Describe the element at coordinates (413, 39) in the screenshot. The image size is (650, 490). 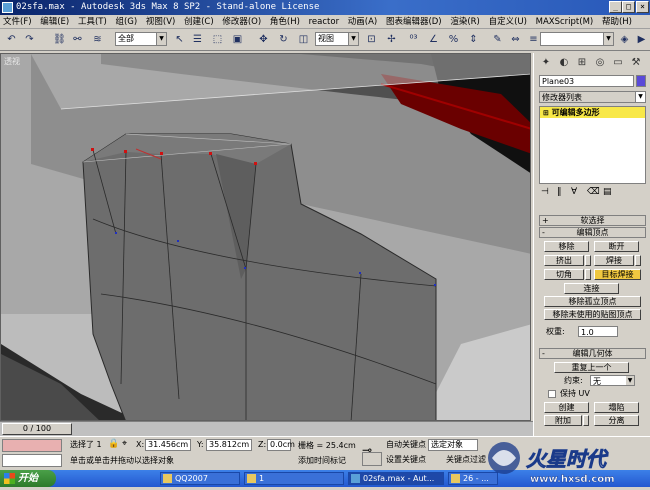
I see `snap-toggle-icon: ⁰³` at that location.